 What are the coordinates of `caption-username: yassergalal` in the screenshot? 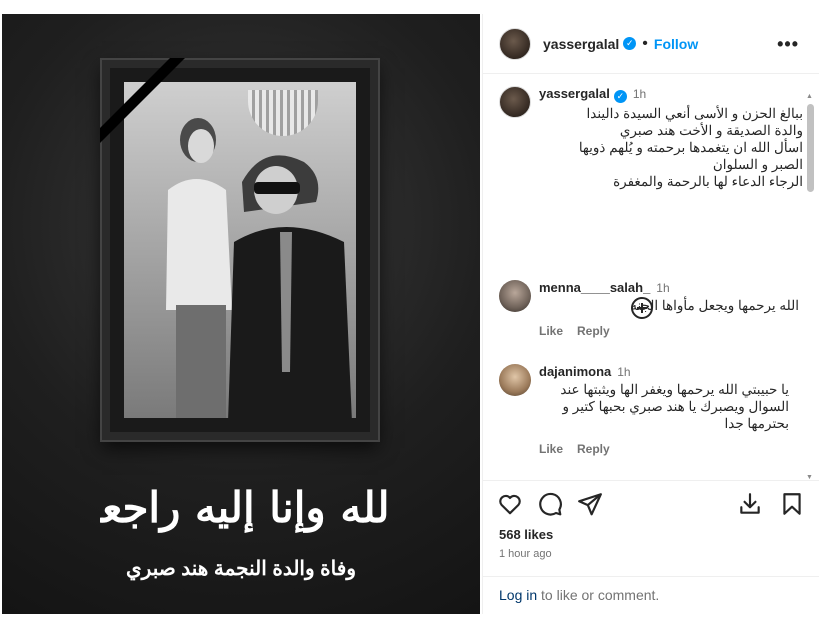 It's located at (574, 93).